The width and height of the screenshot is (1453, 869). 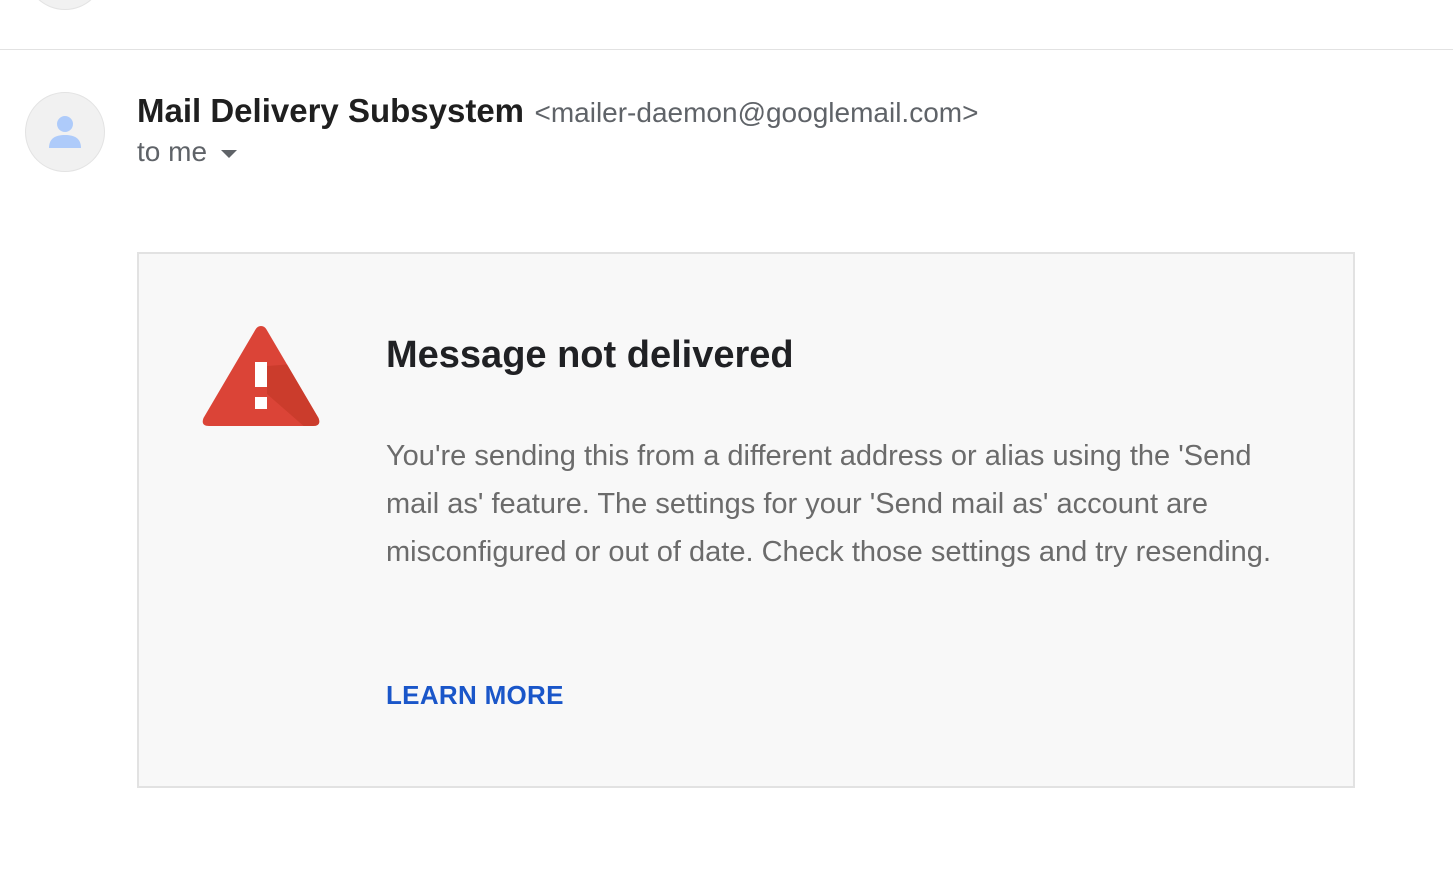 What do you see at coordinates (756, 112) in the screenshot?
I see `sender-email: <mailer-daemon@googlemail.com>` at bounding box center [756, 112].